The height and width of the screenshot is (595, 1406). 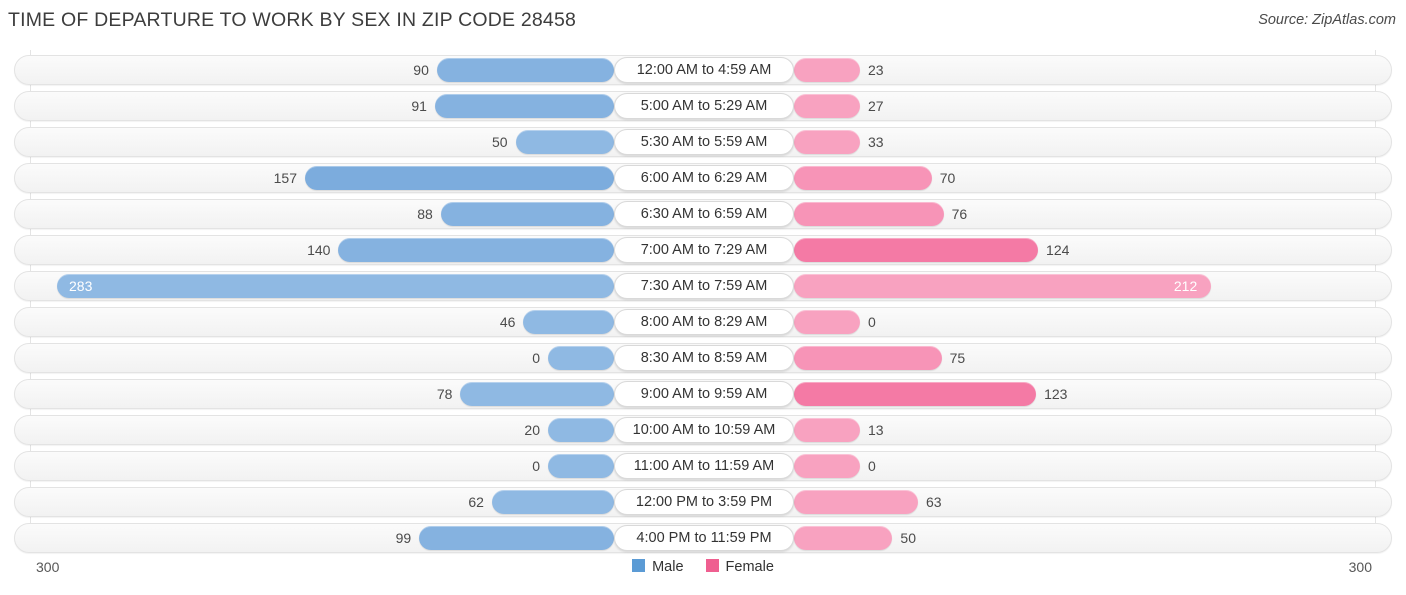 I want to click on category-label: 5:00 AM to 5:29 AM, so click(x=704, y=106).